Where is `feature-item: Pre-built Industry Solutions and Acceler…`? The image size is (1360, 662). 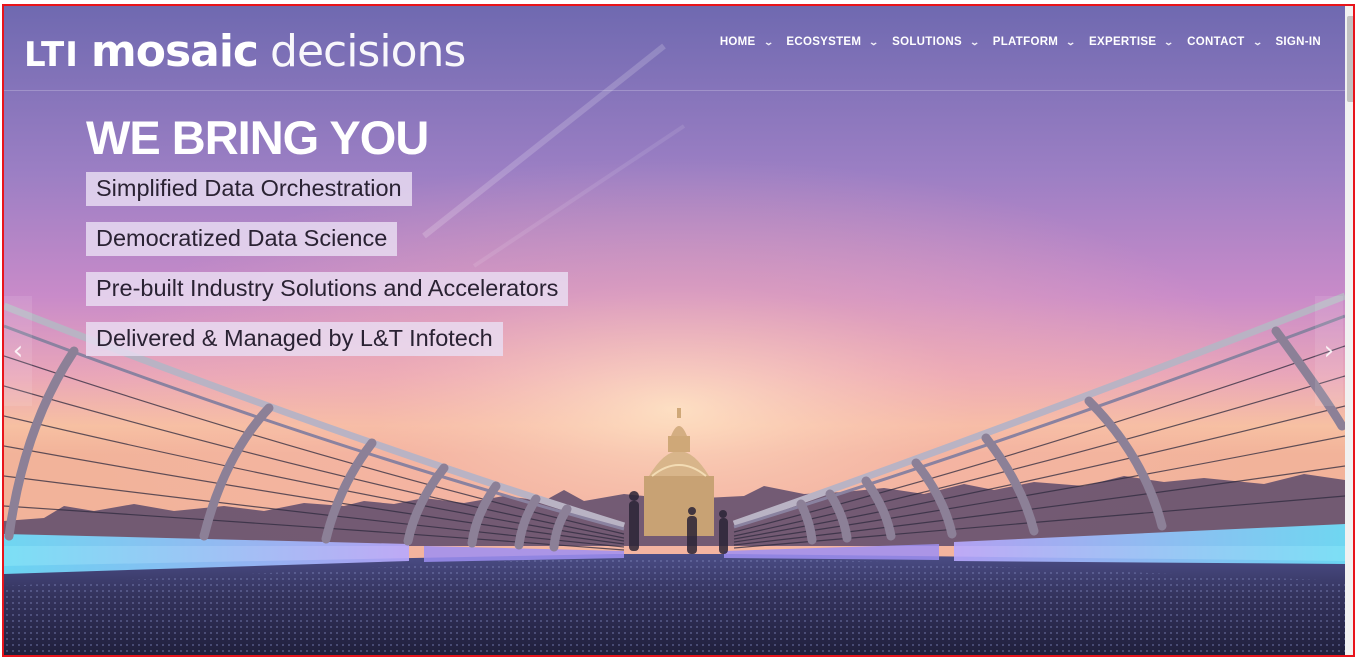
feature-item: Pre-built Industry Solutions and Acceler… is located at coordinates (327, 289).